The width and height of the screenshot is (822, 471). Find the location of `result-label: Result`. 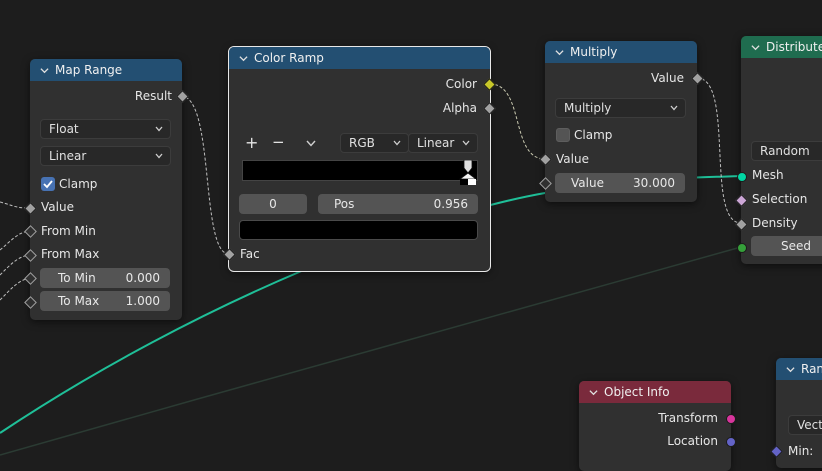

result-label: Result is located at coordinates (153, 96).